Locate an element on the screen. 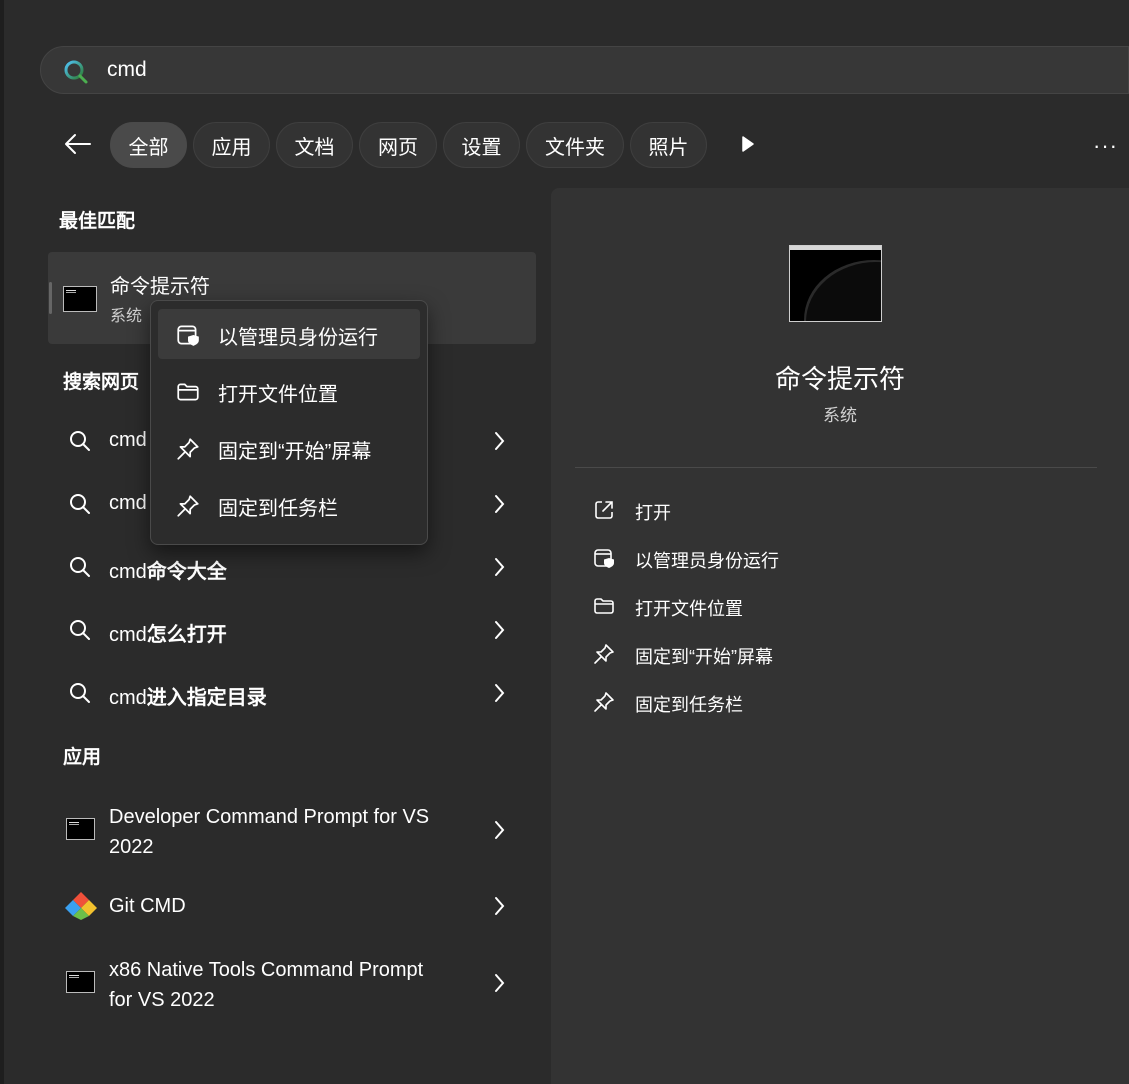 Image resolution: width=1129 pixels, height=1084 pixels. section-apps: 应用 is located at coordinates (82, 757).